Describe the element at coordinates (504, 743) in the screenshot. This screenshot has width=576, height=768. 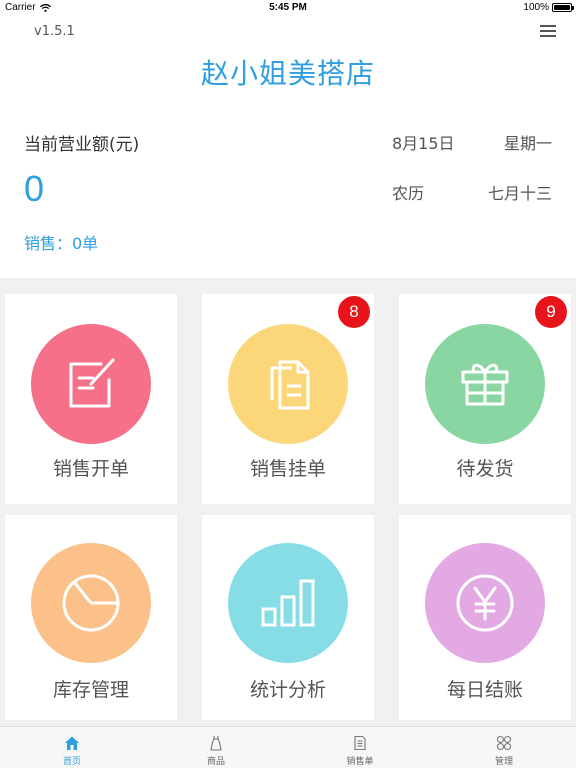
I see `grid-icon` at that location.